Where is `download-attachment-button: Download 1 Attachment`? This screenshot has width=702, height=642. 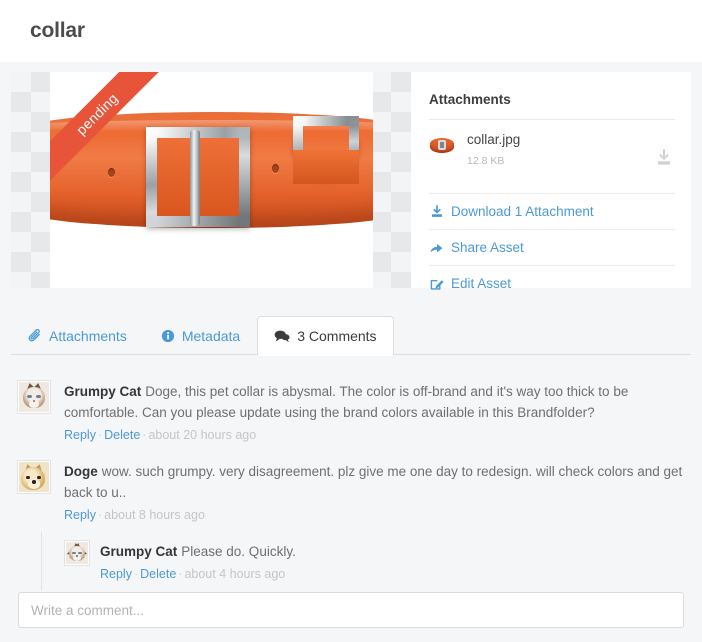 download-attachment-button: Download 1 Attachment is located at coordinates (552, 211).